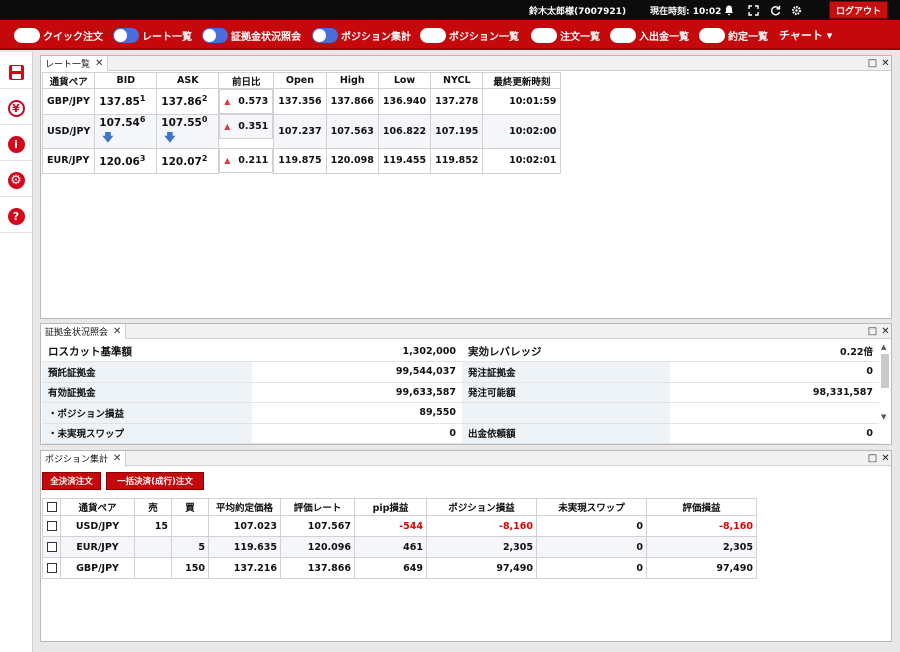 This screenshot has width=900, height=652. I want to click on bid-price: 137.851, so click(126, 101).